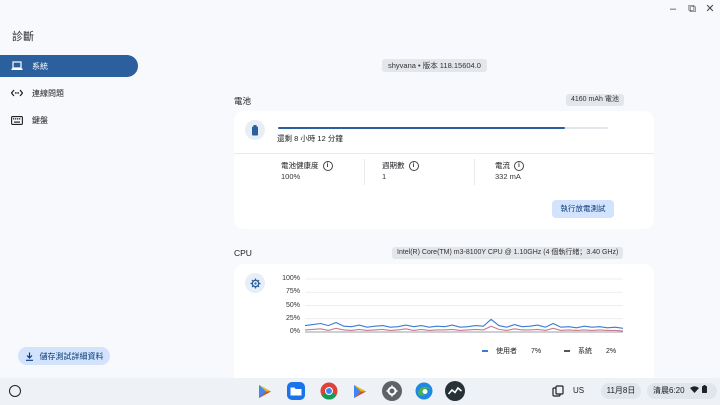  What do you see at coordinates (590, 351) in the screenshot?
I see `legend-system: 系統 2%` at bounding box center [590, 351].